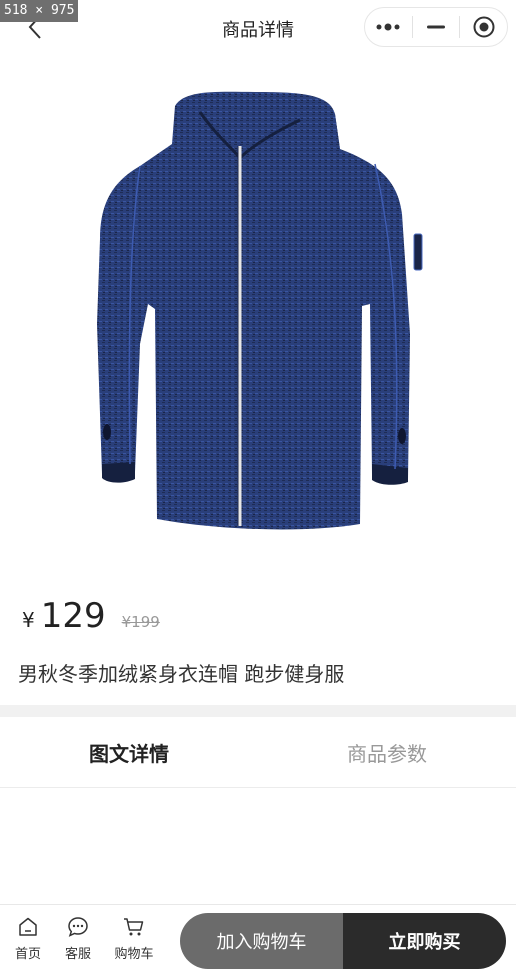 This screenshot has height=973, width=516. I want to click on original-price: ¥199, so click(140, 622).